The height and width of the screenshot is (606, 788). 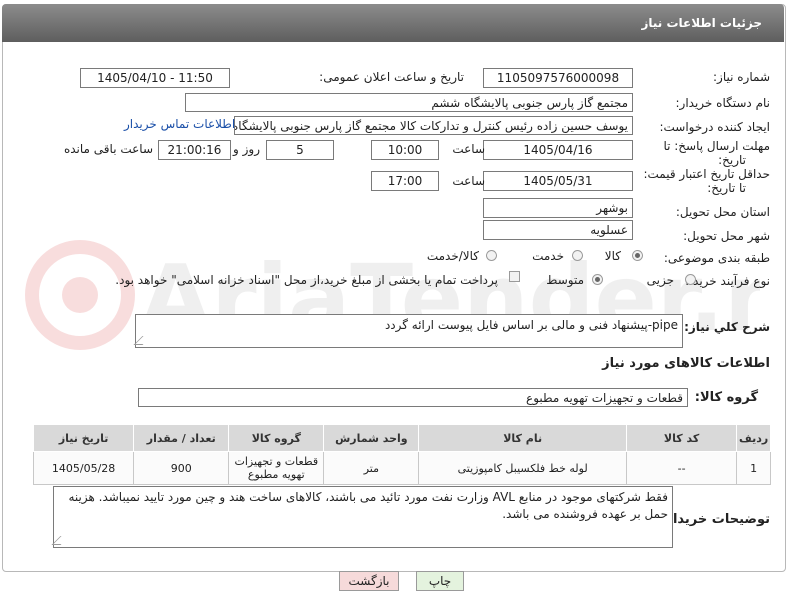 I want to click on announce-field: 1405/04/10 - 11:50, so click(x=155, y=78).